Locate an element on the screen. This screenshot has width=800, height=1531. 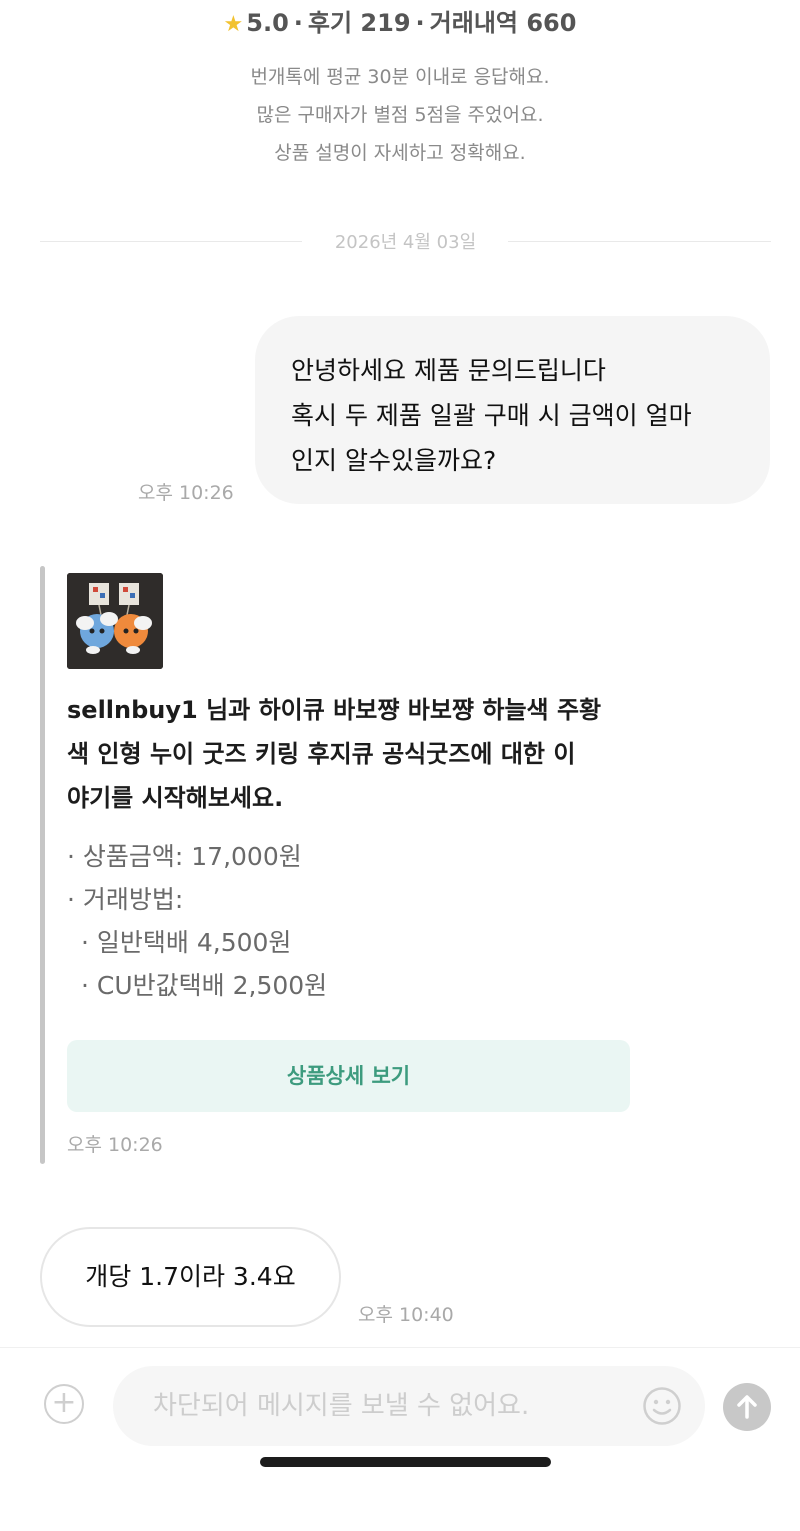
emoji-icon-graphic is located at coordinates (662, 1406).